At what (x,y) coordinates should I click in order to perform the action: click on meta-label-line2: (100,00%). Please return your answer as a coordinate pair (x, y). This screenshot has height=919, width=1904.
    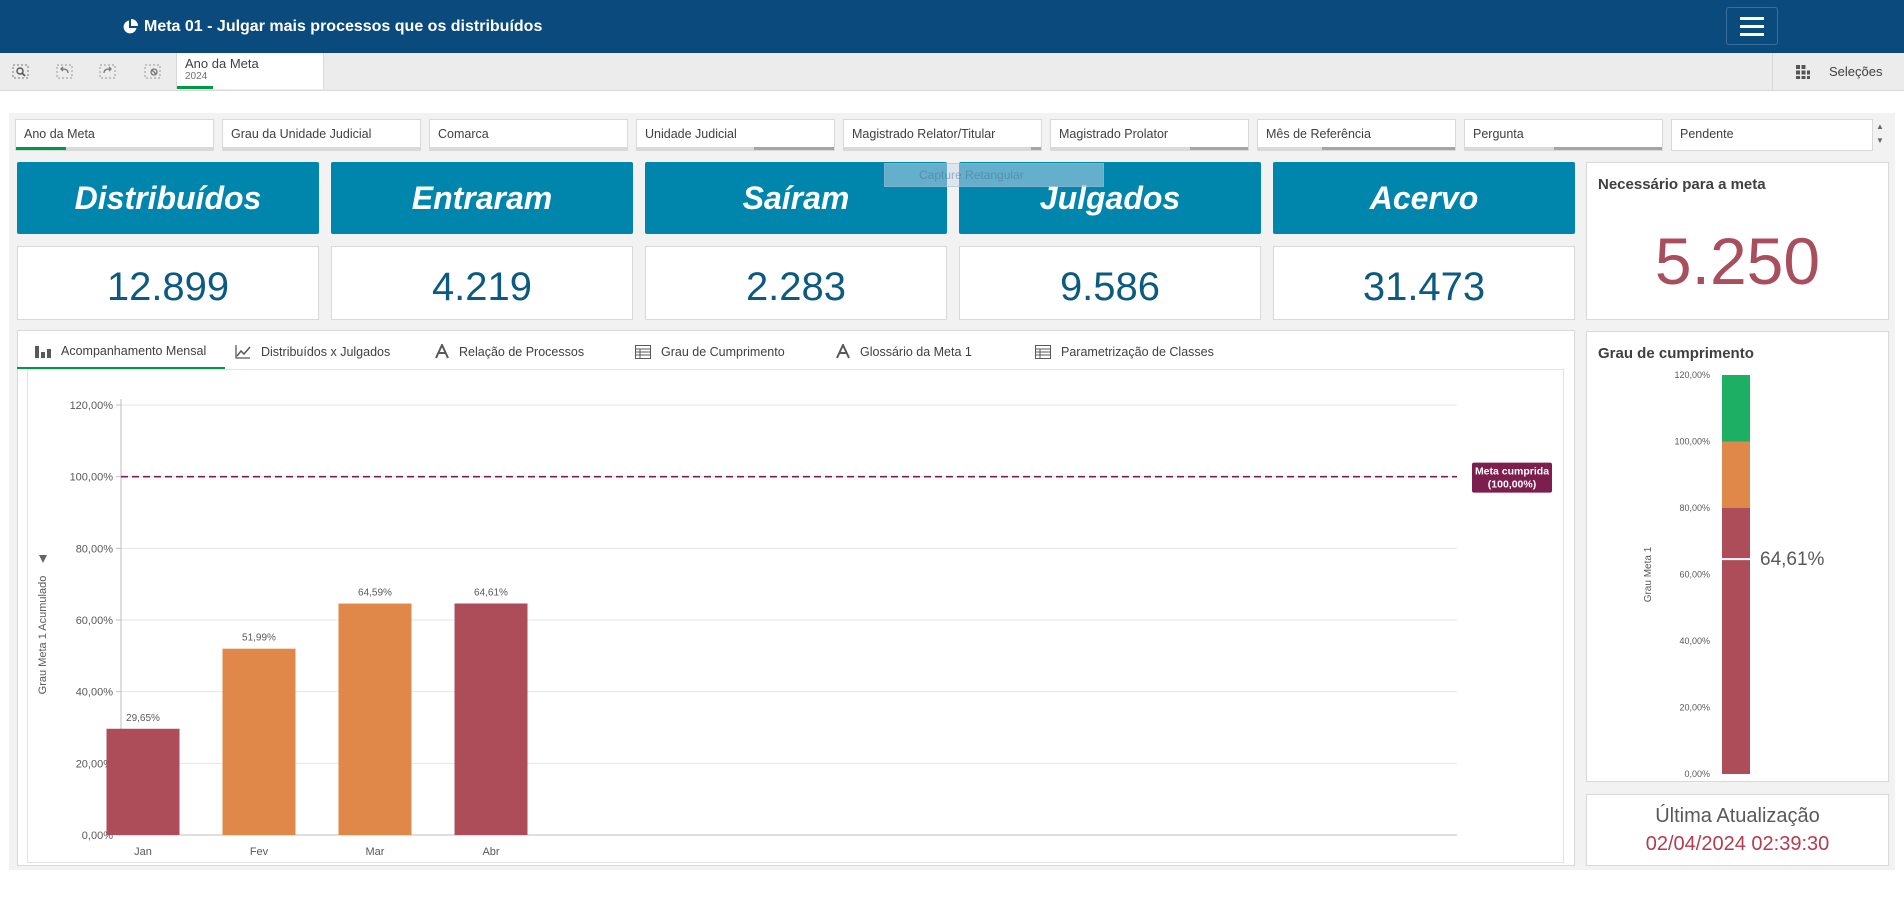
    Looking at the image, I should click on (1512, 485).